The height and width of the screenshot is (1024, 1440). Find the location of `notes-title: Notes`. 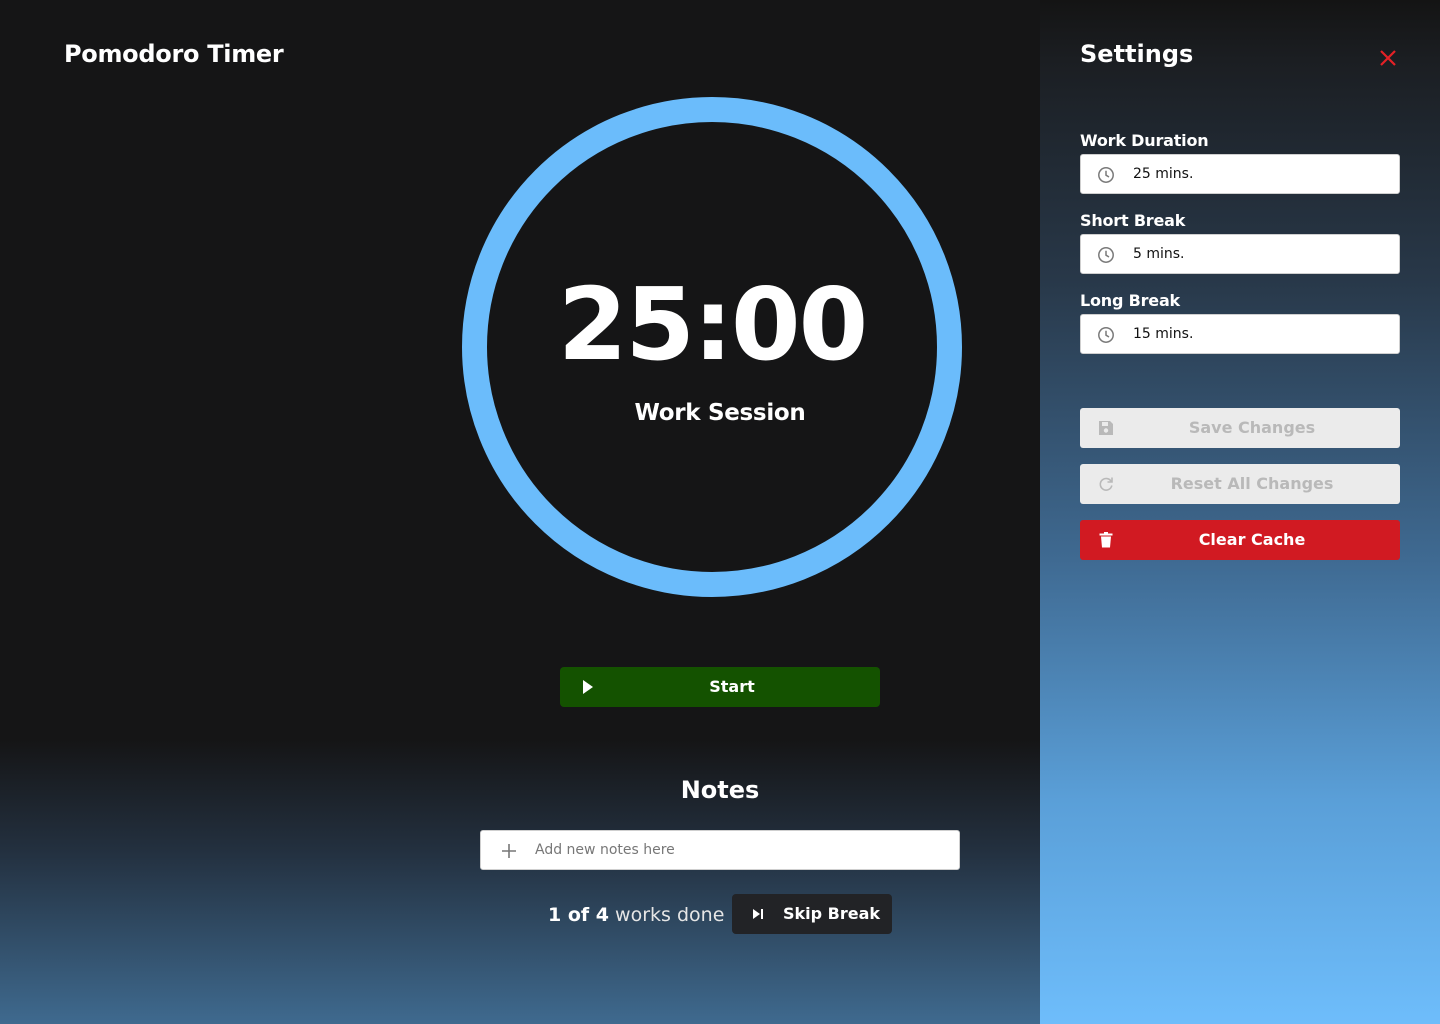

notes-title: Notes is located at coordinates (720, 790).